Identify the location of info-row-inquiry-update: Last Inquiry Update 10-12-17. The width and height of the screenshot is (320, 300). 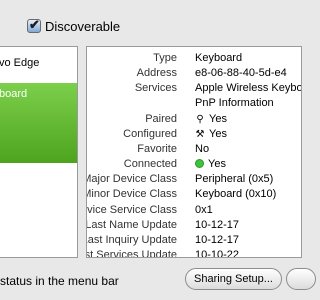
(193, 241).